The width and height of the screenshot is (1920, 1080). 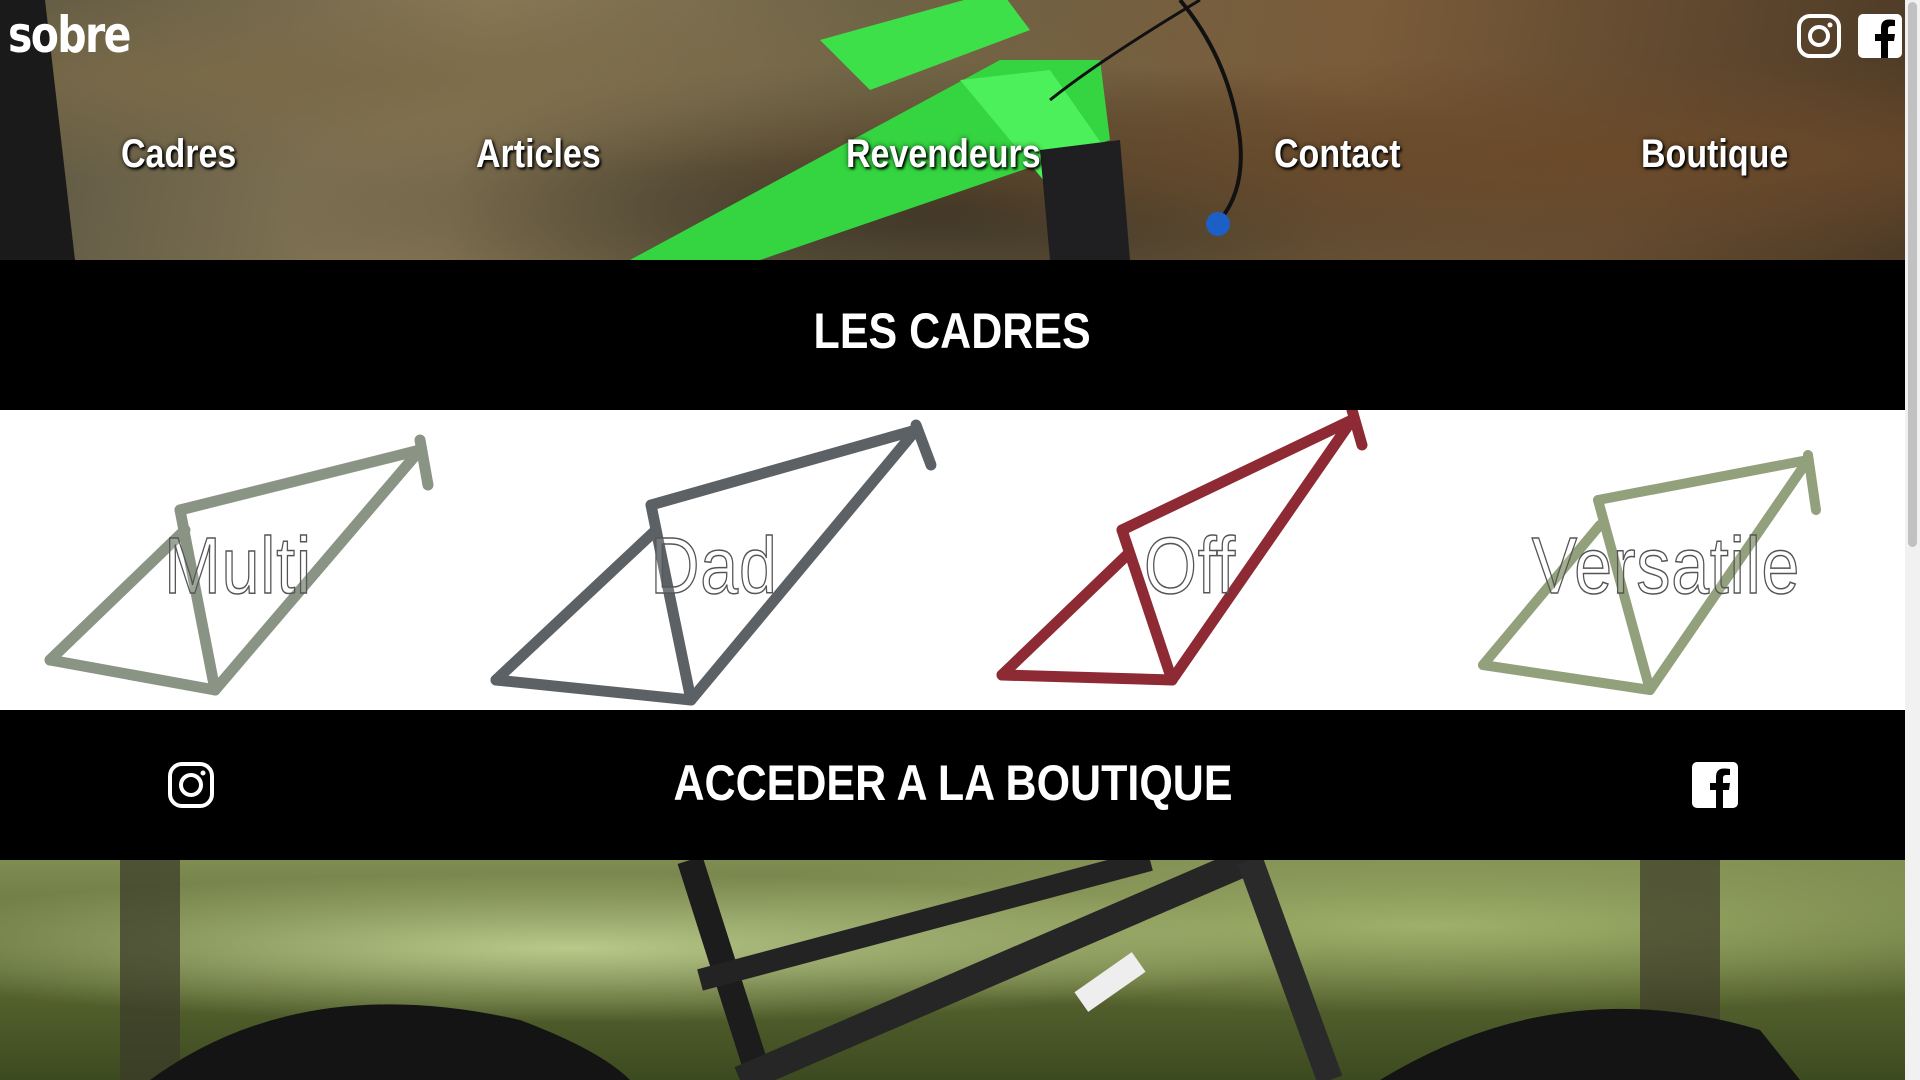 I want to click on frame-card-off: Off, so click(x=1190, y=560).